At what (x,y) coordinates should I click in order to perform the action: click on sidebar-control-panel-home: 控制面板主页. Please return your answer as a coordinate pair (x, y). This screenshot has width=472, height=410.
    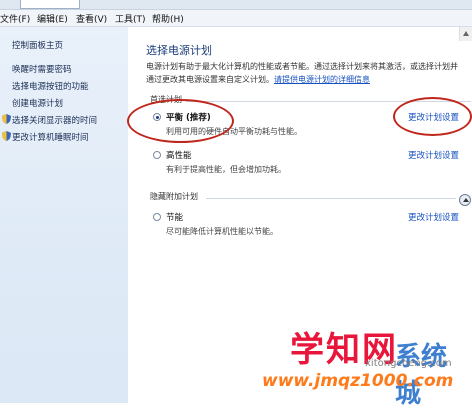
    Looking at the image, I should click on (37, 45).